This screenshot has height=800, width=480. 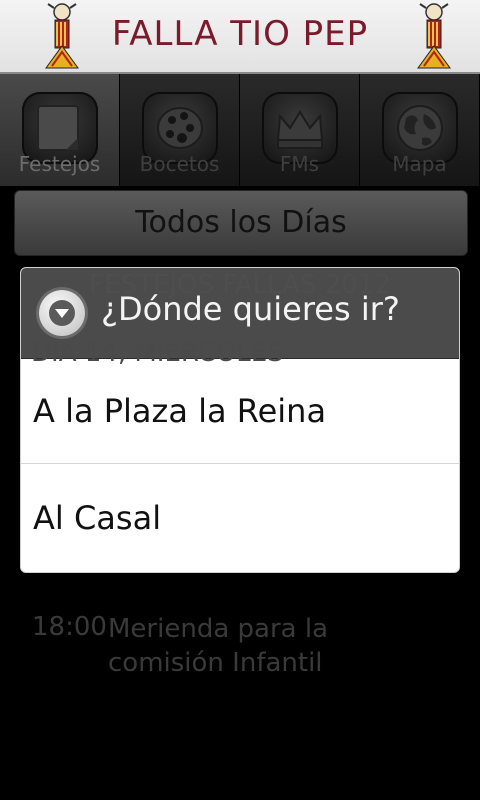 I want to click on app-header: FALLA TIO PEP, so click(x=240, y=37).